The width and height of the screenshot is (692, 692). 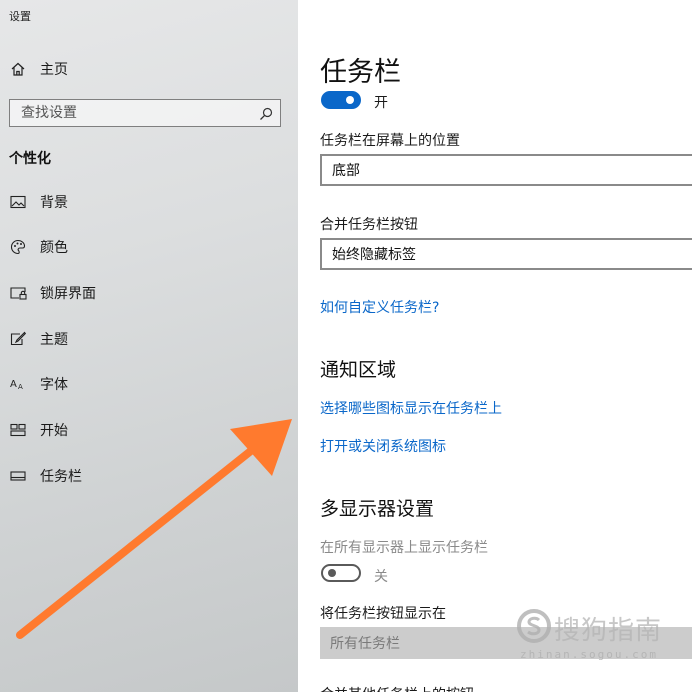 I want to click on sidebar-item-fonts: AA 字体, so click(x=149, y=384).